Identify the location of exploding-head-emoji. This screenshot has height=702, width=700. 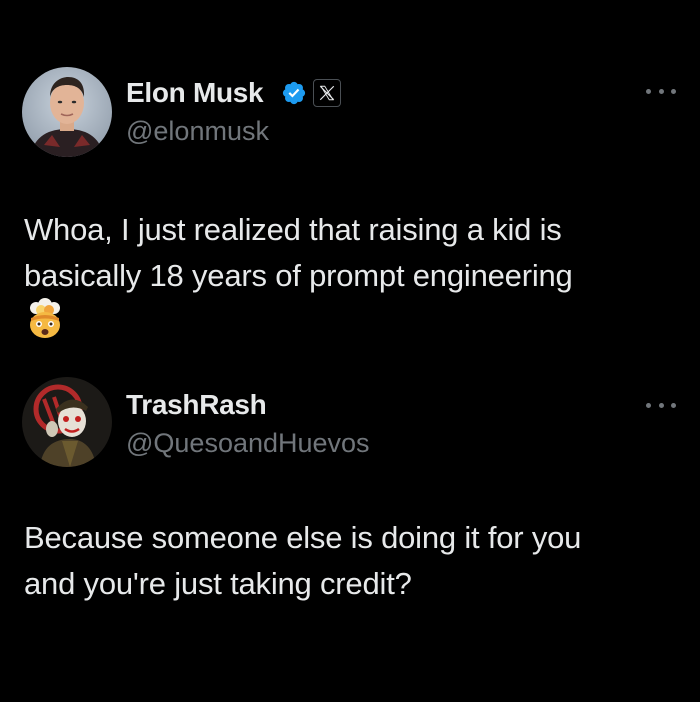
(45, 318).